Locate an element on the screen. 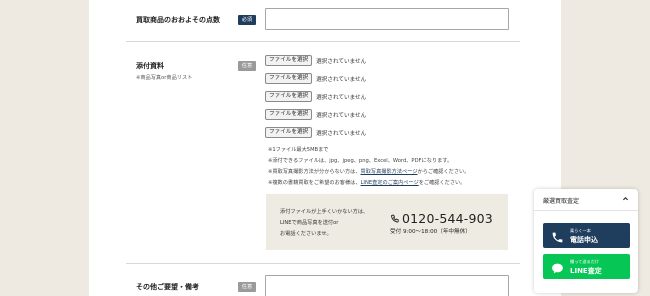 This screenshot has width=650, height=296. phone-button-label: 電話申込 is located at coordinates (584, 240).